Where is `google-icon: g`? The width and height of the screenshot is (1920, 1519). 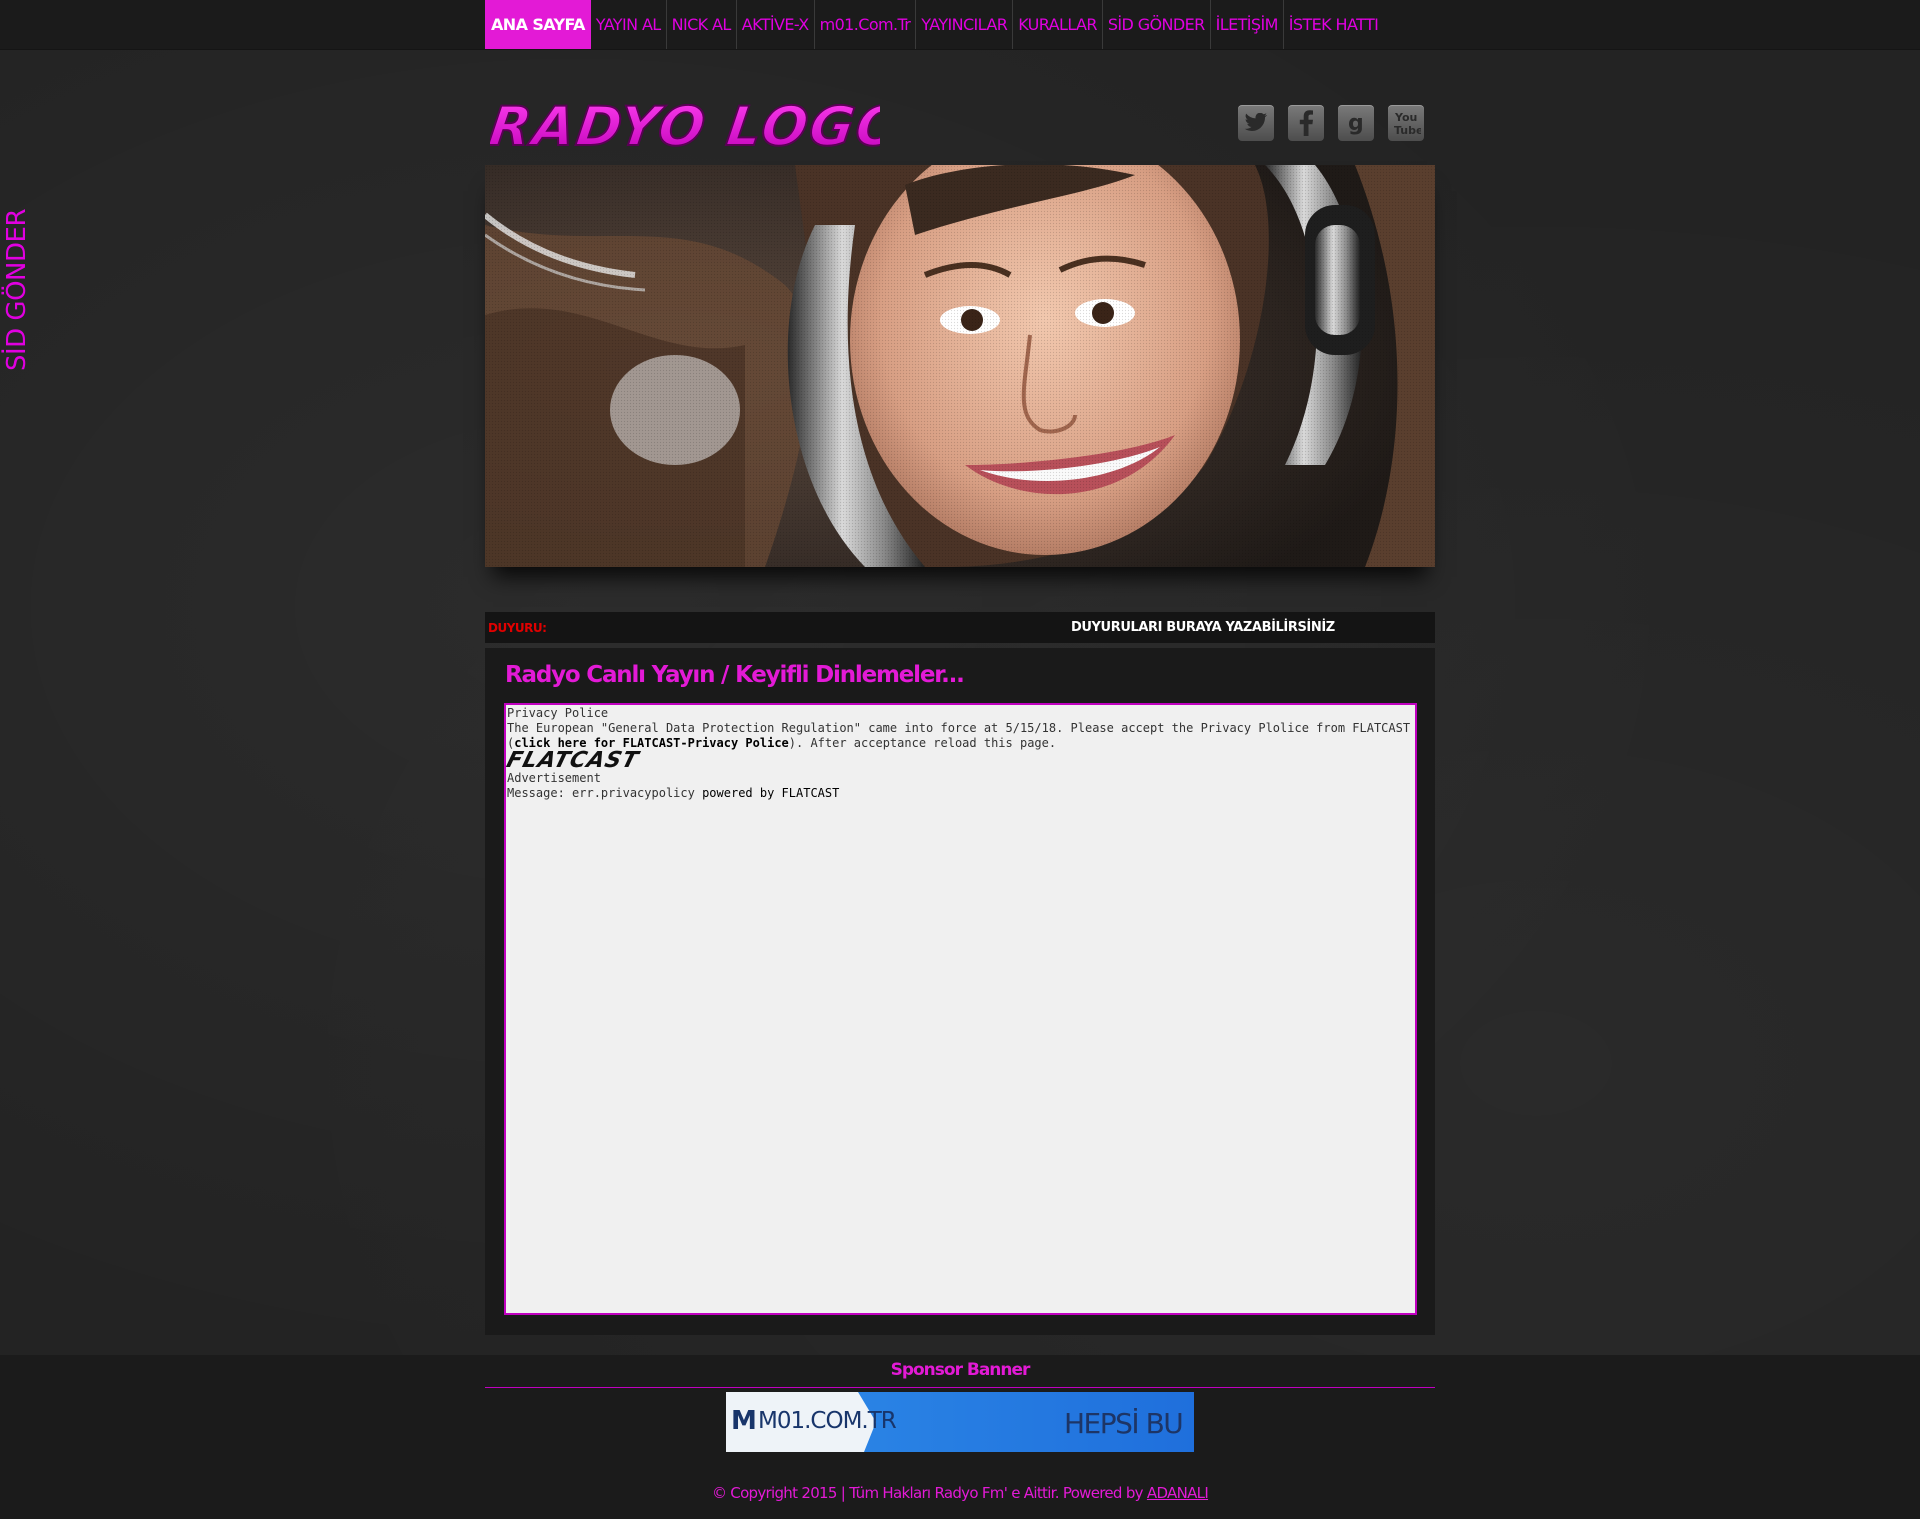 google-icon: g is located at coordinates (1356, 123).